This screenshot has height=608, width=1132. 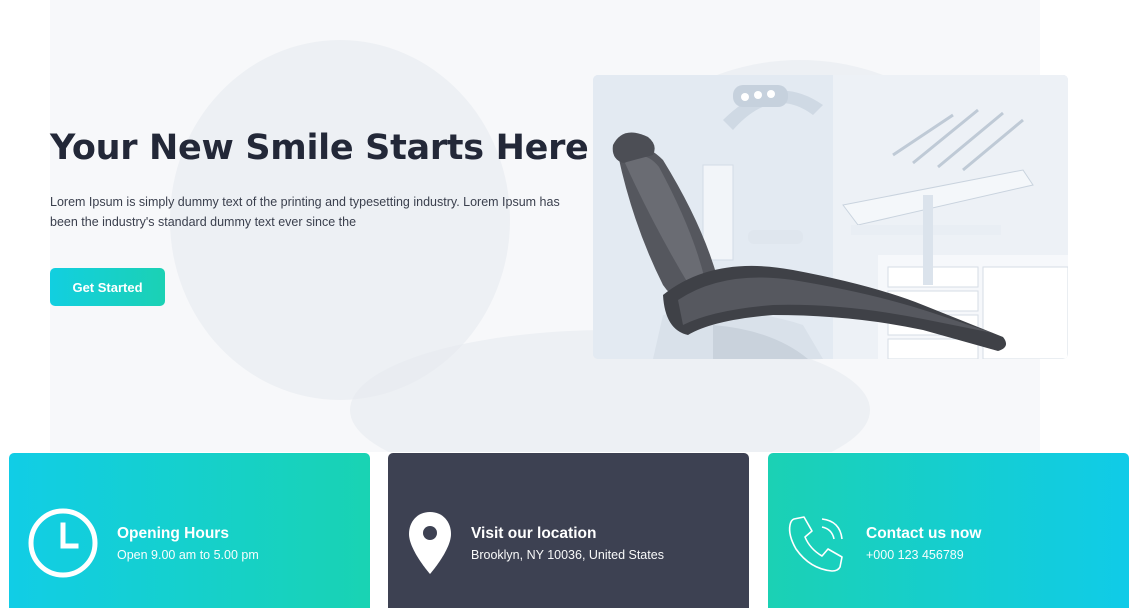 What do you see at coordinates (63, 543) in the screenshot?
I see `clock-icon` at bounding box center [63, 543].